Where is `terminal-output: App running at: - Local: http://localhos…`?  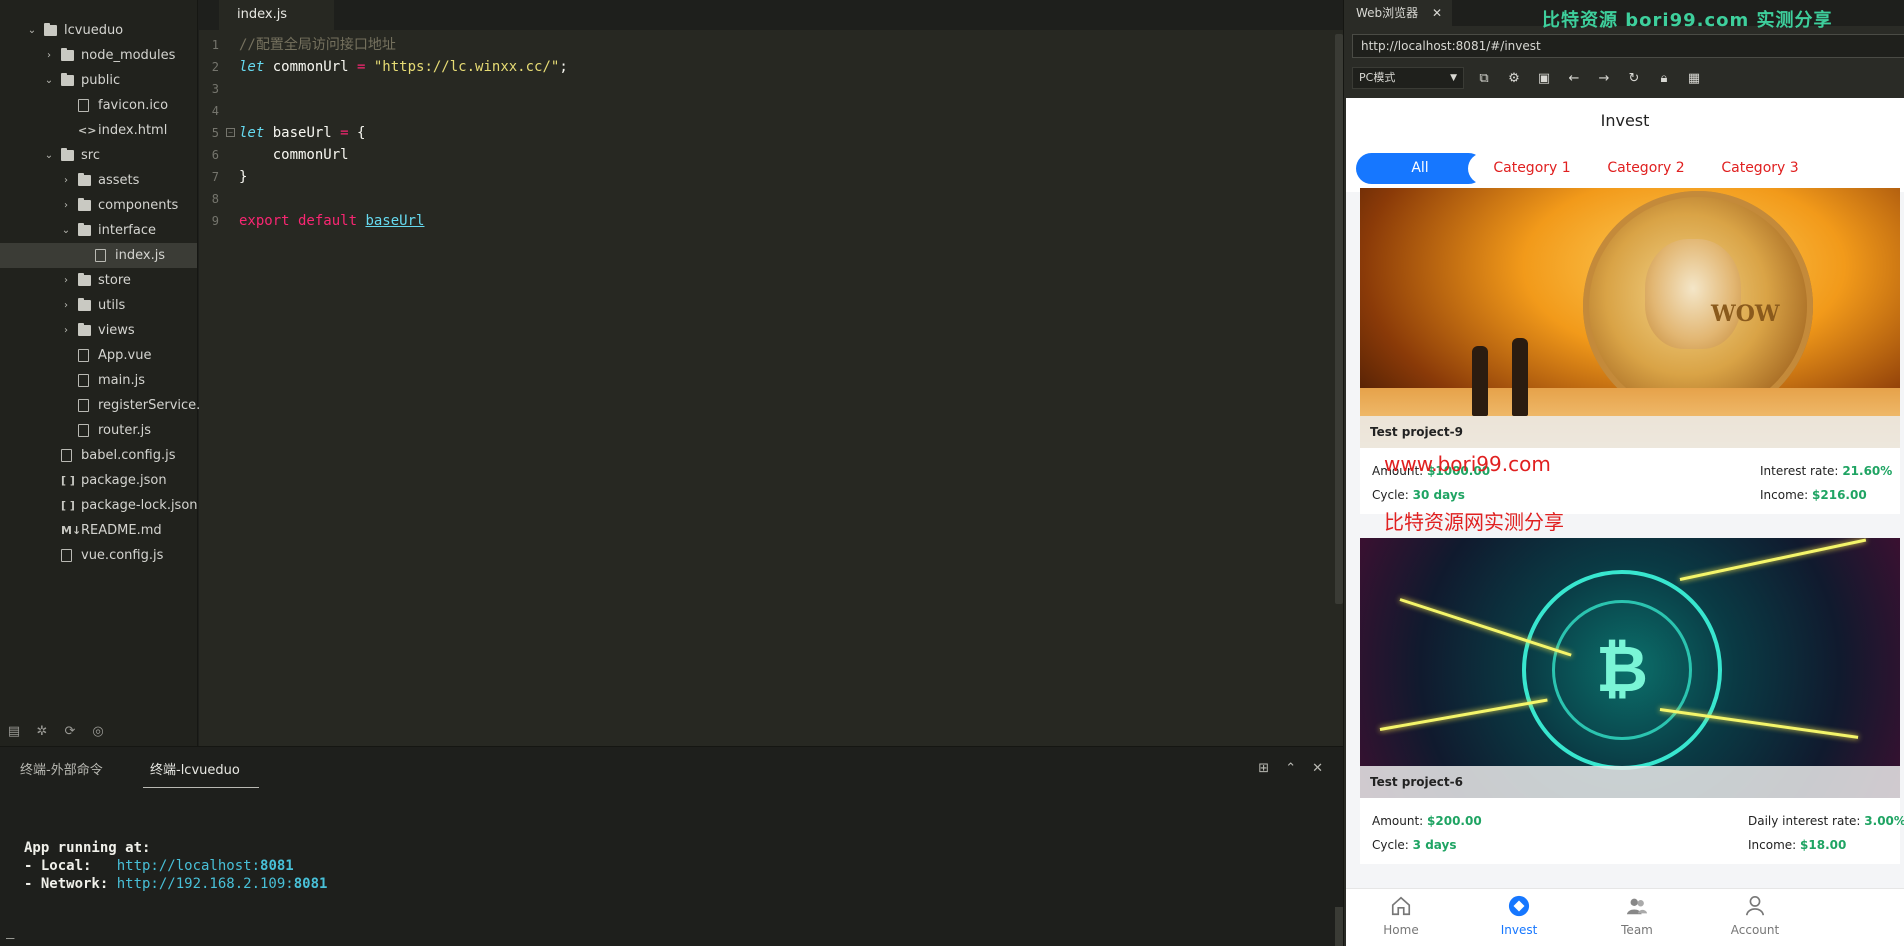
terminal-output: App running at: - Local: http://localhos… is located at coordinates (175, 866).